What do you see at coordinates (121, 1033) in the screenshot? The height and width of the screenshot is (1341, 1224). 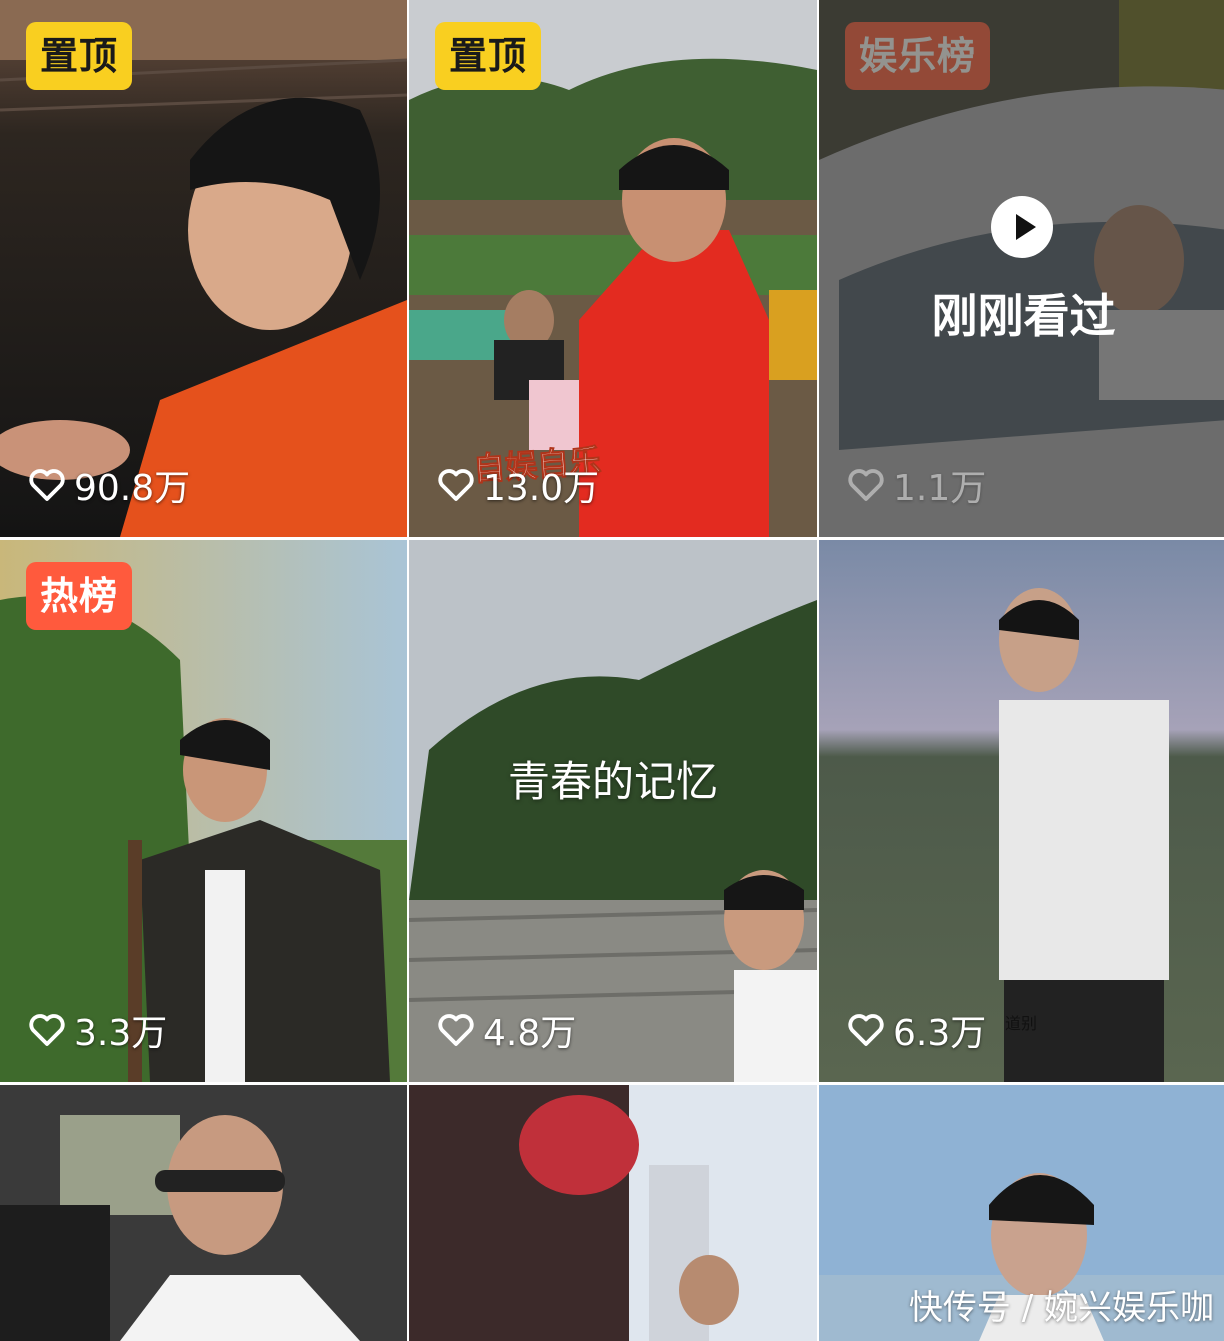 I see `like-count-text: 3.3万` at bounding box center [121, 1033].